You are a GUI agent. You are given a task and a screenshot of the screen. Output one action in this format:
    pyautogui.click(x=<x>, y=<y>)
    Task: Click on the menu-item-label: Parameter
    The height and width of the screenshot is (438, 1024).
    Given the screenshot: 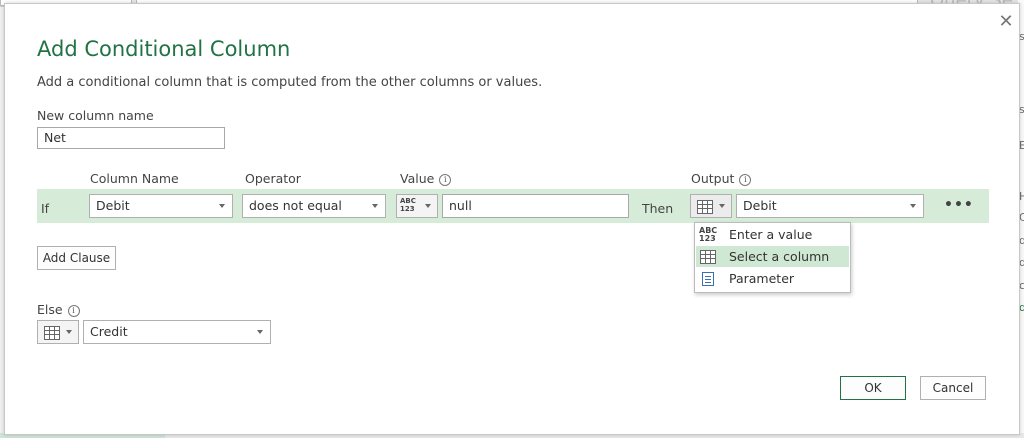 What is the action you would take?
    pyautogui.click(x=762, y=278)
    